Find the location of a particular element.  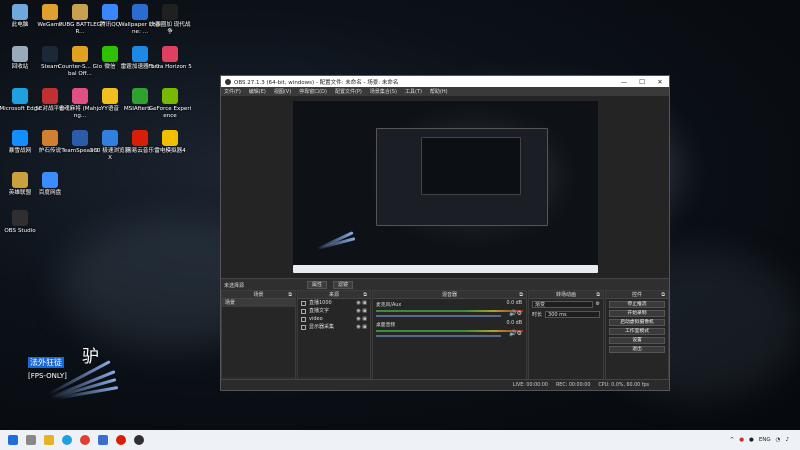

close-button: ✕ is located at coordinates (660, 82).